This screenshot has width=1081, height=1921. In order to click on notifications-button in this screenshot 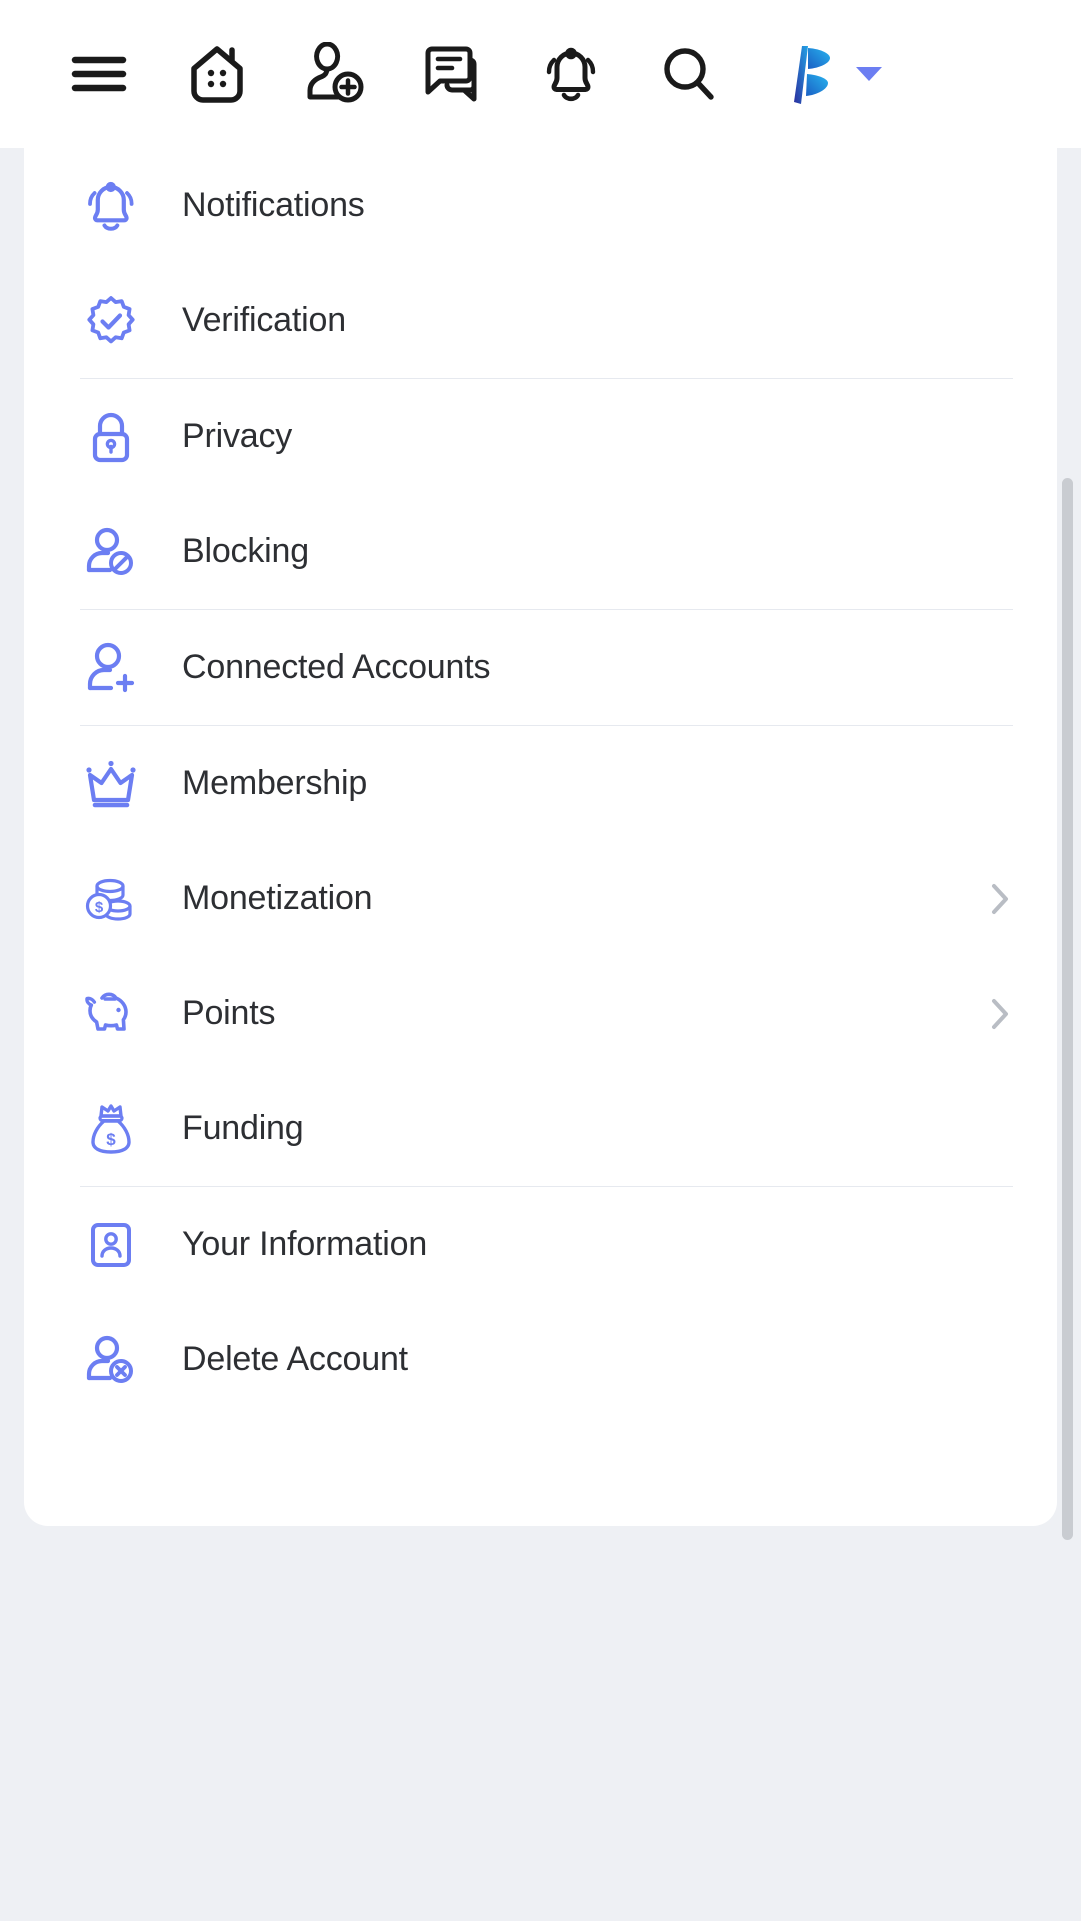, I will do `click(571, 74)`.